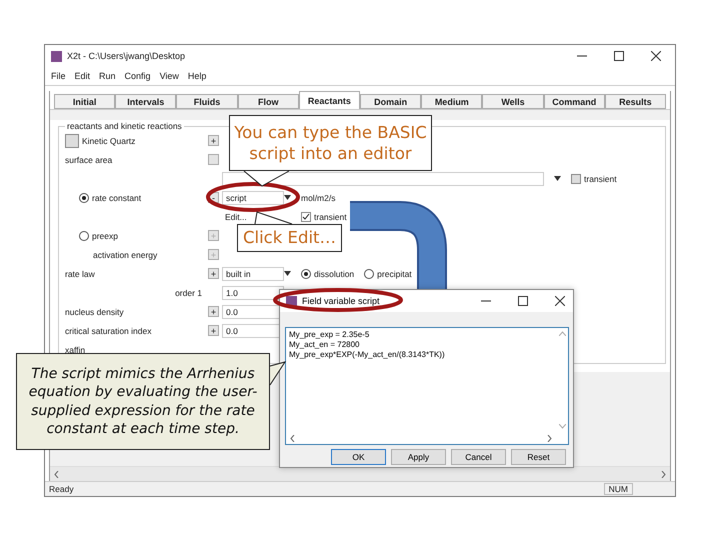  I want to click on radio-label: precipitat, so click(394, 273).